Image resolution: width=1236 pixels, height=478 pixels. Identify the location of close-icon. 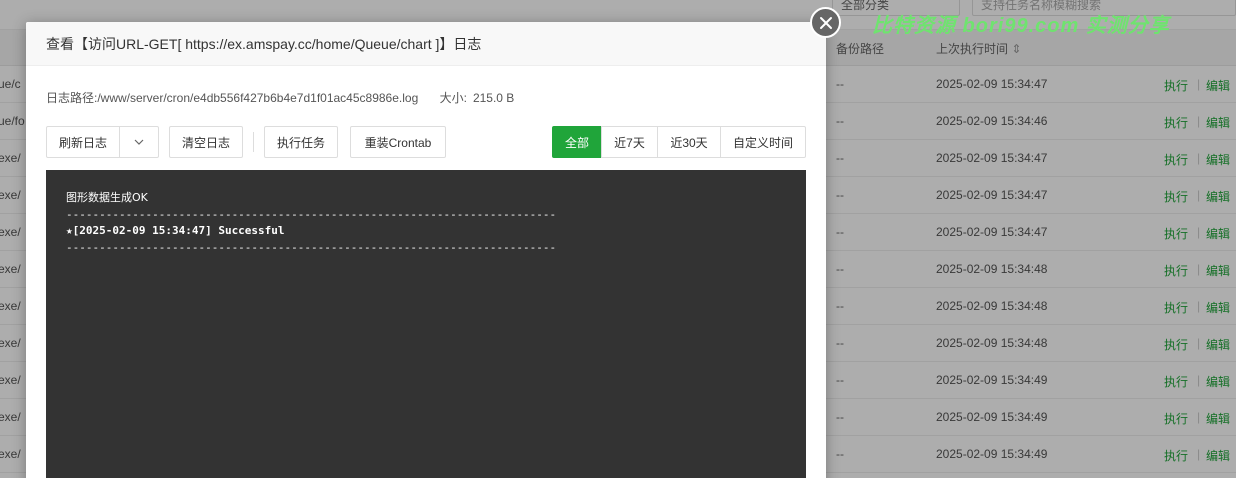
(825, 22).